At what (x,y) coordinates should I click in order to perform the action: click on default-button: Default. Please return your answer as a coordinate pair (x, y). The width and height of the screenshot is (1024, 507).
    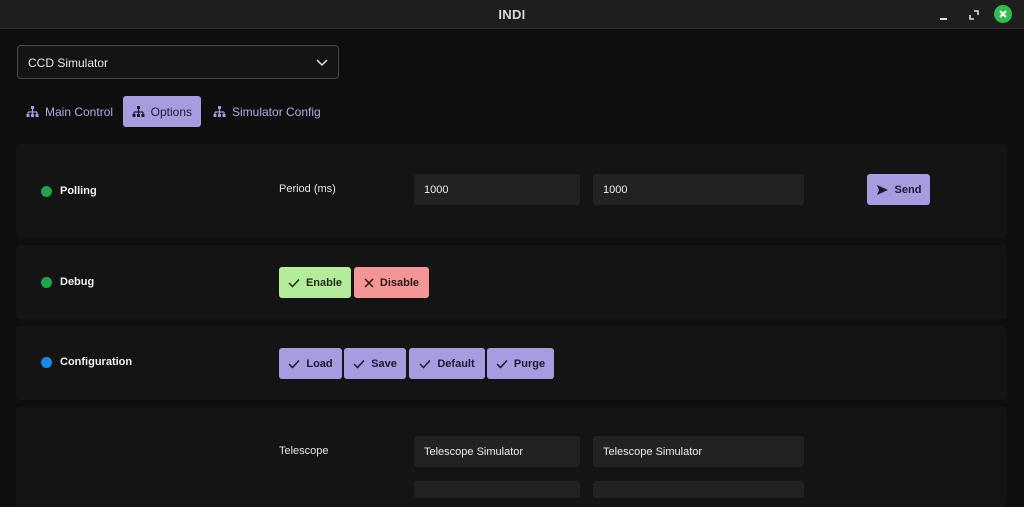
    Looking at the image, I should click on (447, 363).